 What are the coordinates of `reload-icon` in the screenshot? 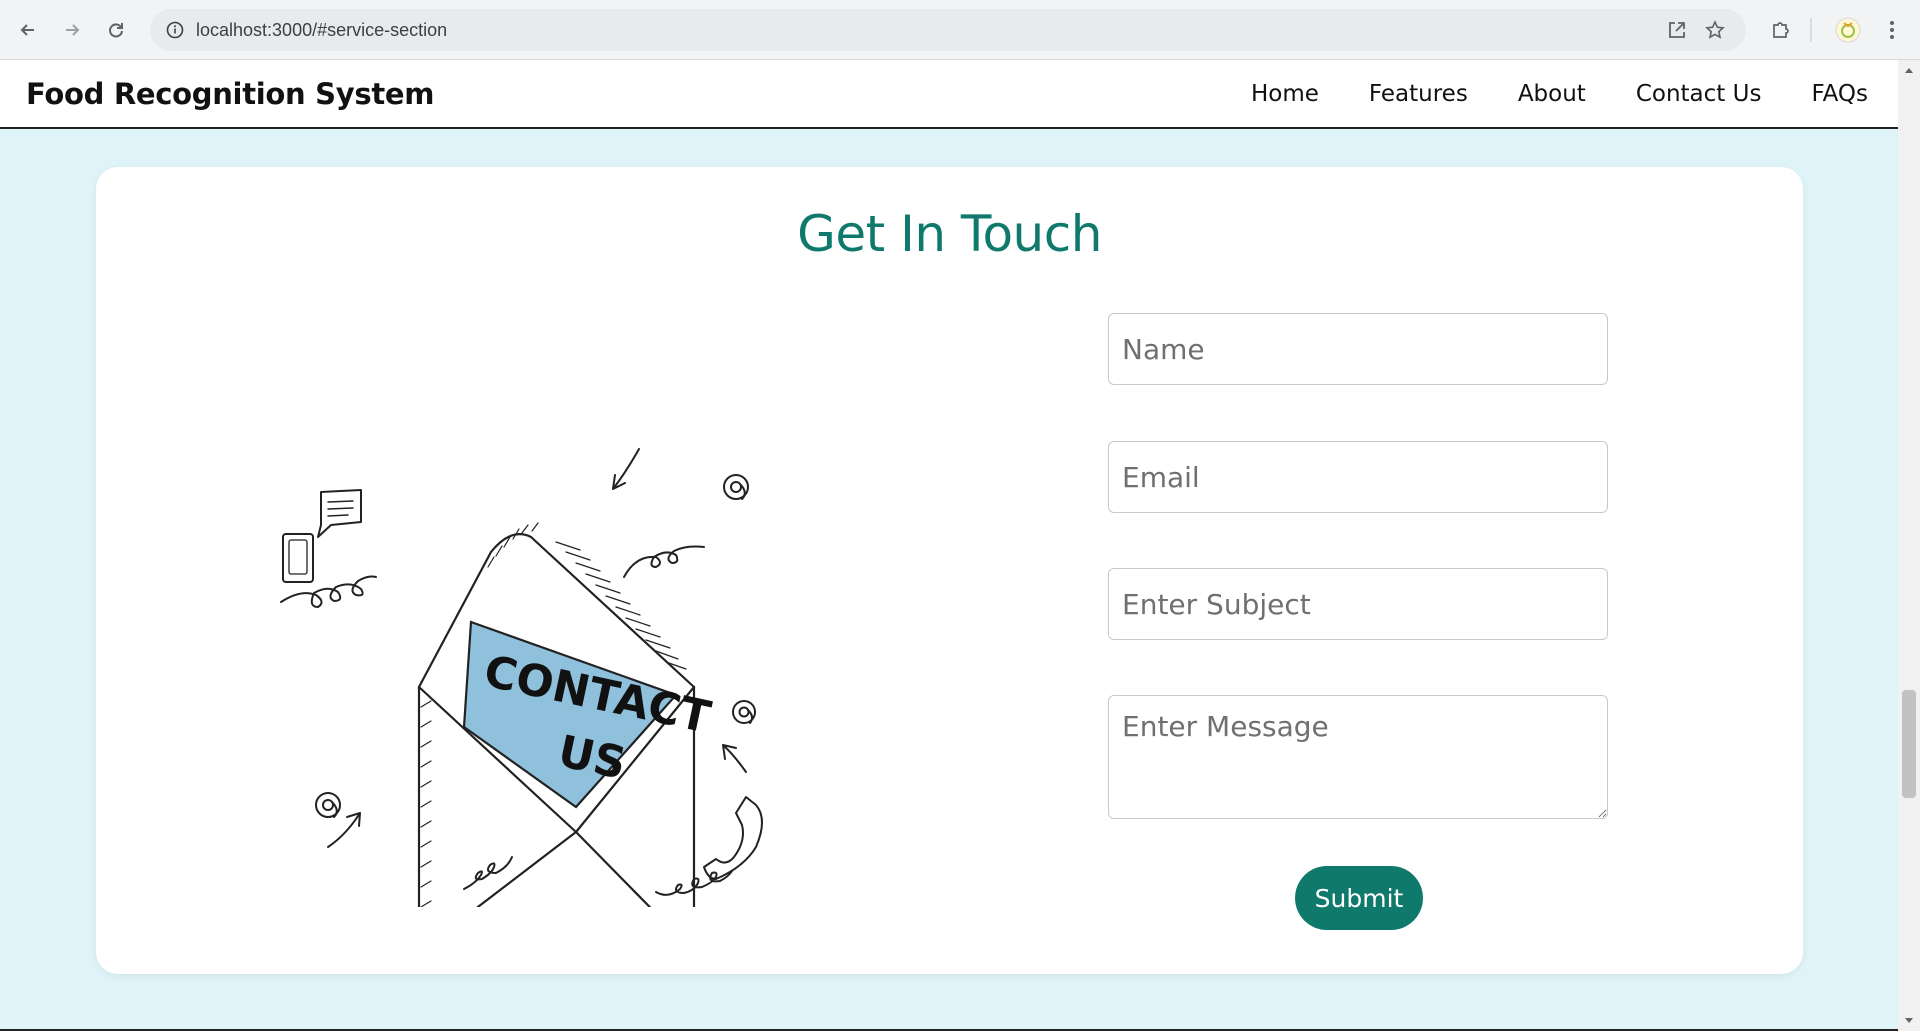 It's located at (116, 30).